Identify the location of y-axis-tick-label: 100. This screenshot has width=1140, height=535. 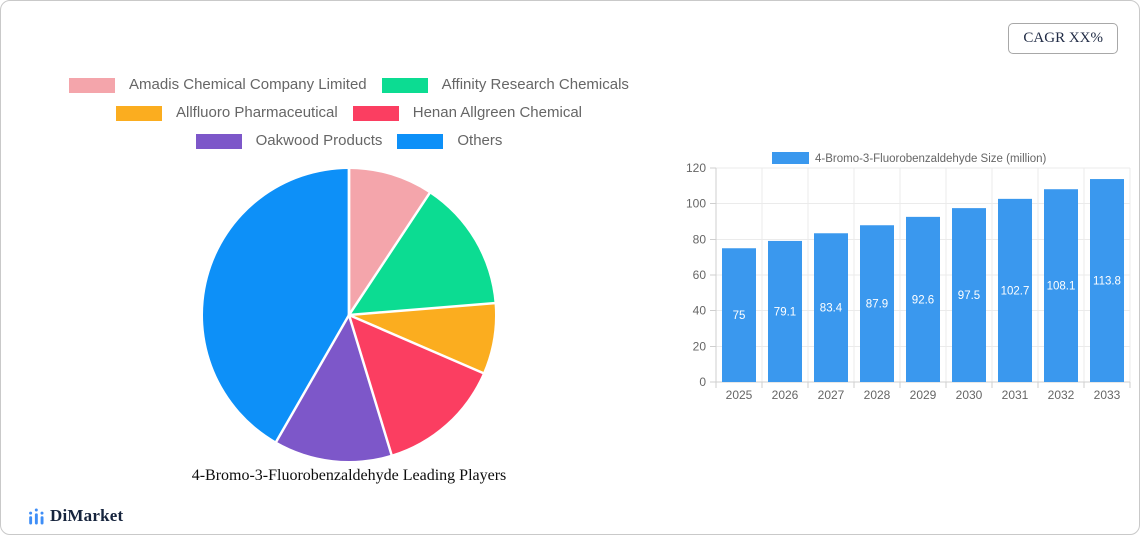
(696, 204).